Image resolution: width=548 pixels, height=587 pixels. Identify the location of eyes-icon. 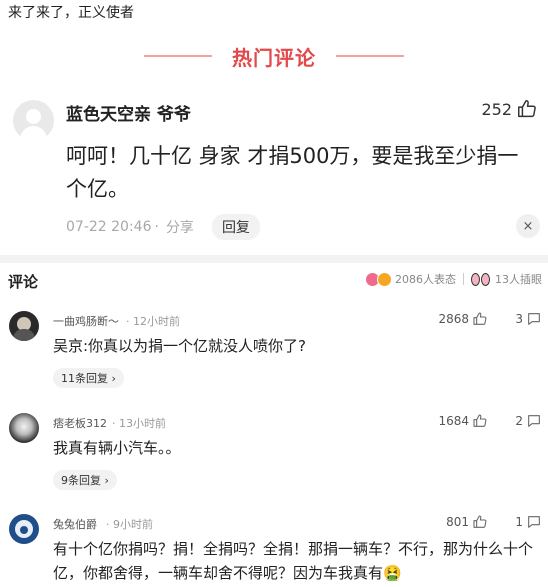
(481, 279).